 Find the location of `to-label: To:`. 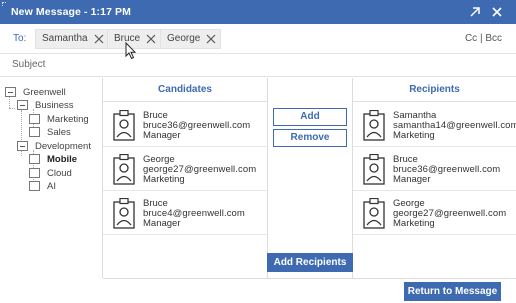

to-label: To: is located at coordinates (20, 38).